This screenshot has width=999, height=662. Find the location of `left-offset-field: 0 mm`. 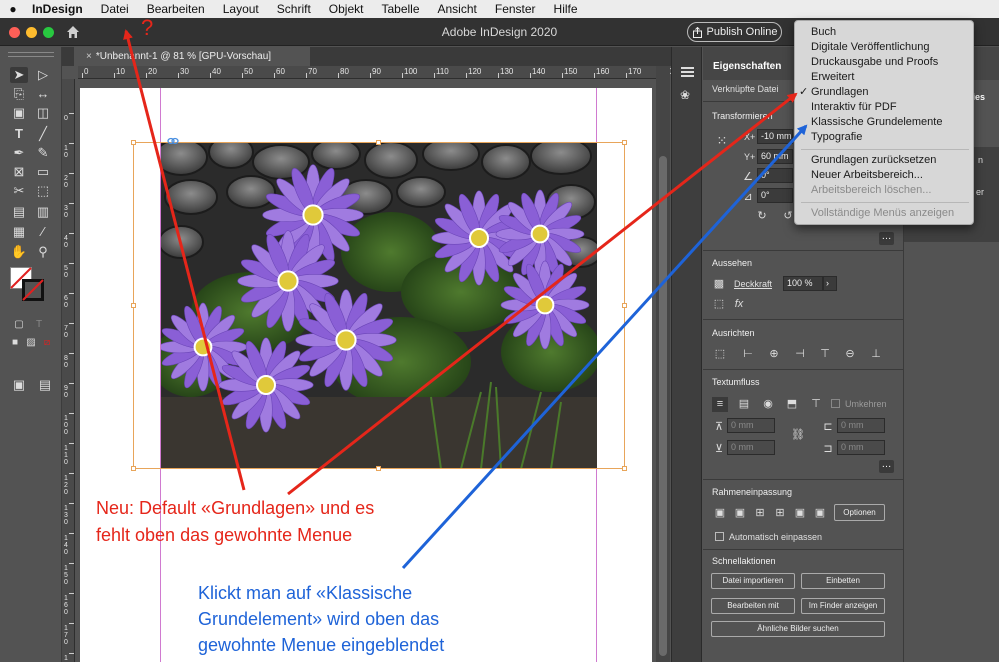

left-offset-field: 0 mm is located at coordinates (861, 425).